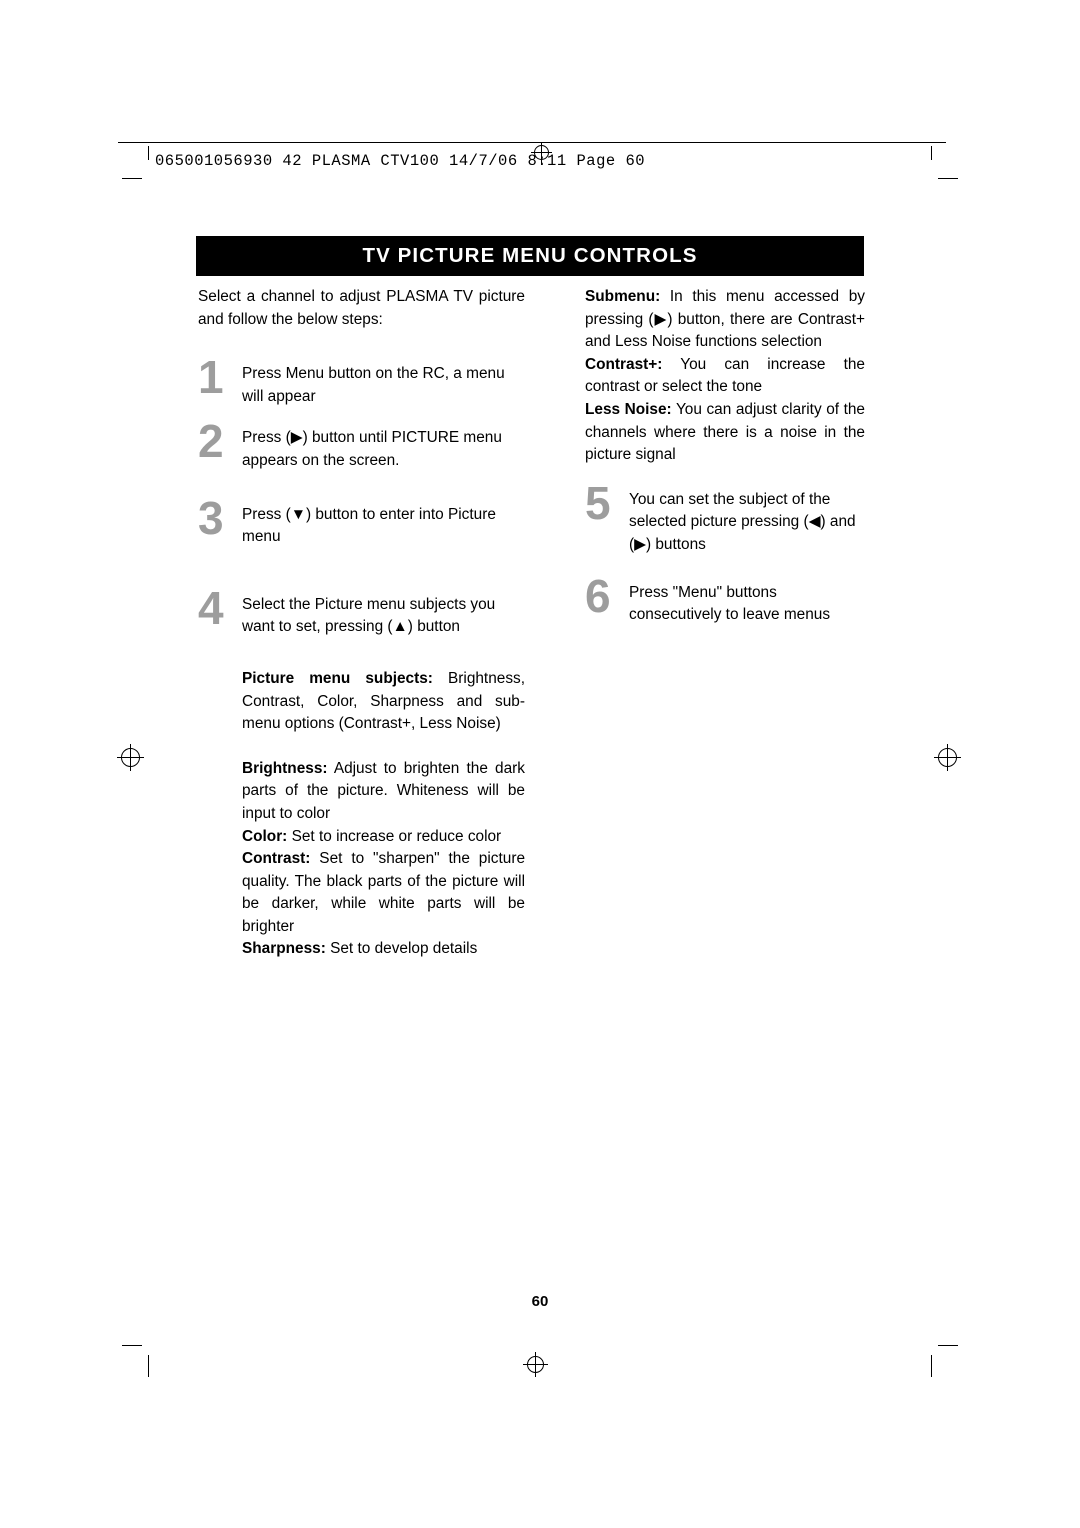 This screenshot has width=1080, height=1528. Describe the element at coordinates (211, 441) in the screenshot. I see `step-2-number: 2` at that location.